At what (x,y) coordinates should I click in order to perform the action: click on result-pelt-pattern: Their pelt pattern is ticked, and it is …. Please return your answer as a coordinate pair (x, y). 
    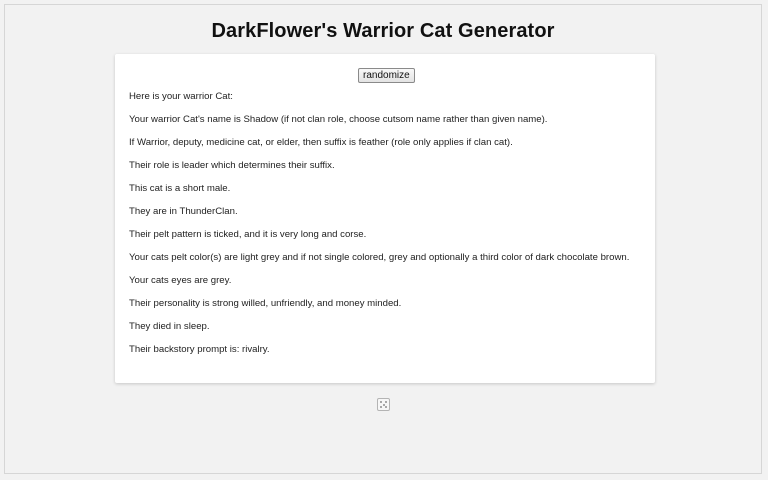
    Looking at the image, I should click on (248, 234).